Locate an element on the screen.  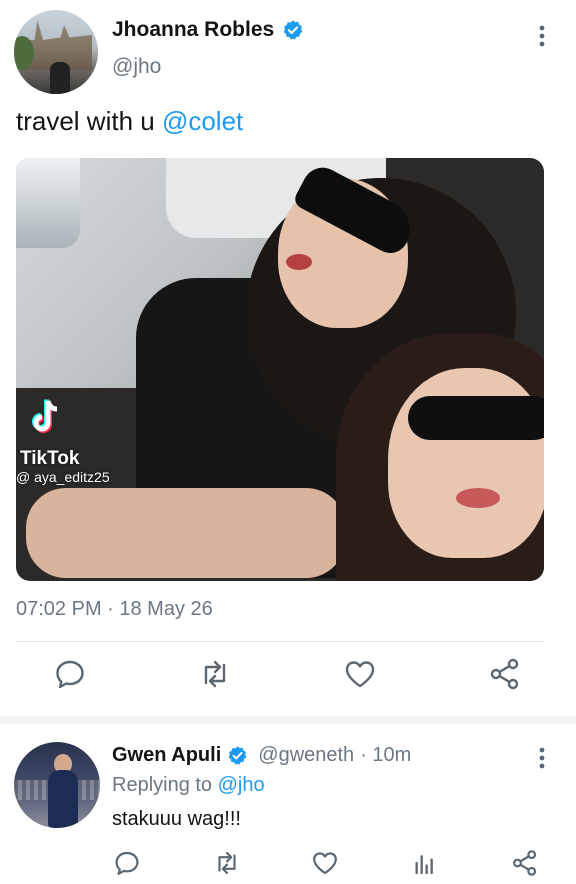
photo-person-2-sunglasses is located at coordinates (476, 418).